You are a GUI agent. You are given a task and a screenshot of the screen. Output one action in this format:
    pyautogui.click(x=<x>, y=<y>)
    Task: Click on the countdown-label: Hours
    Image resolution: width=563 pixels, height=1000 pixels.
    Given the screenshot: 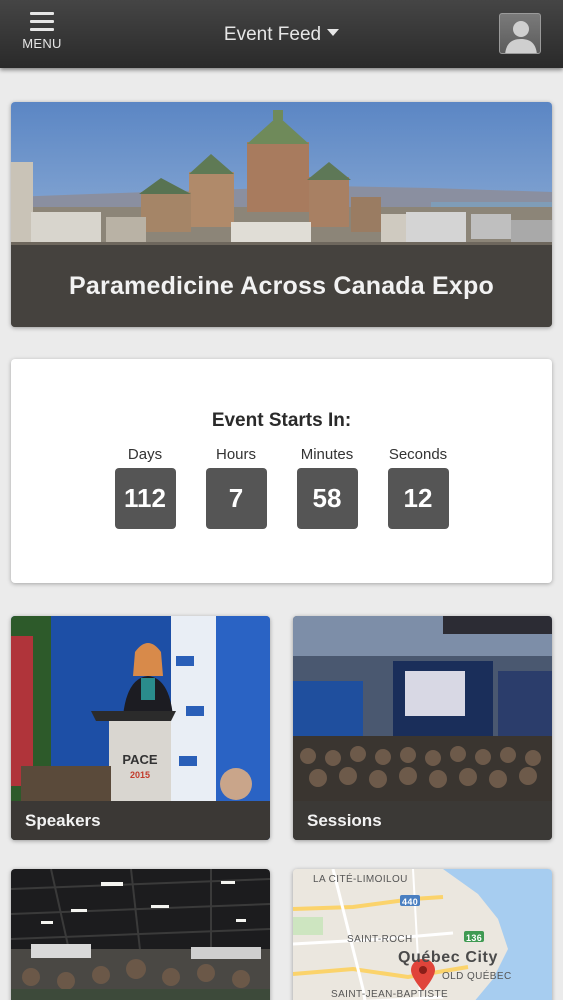 What is the action you would take?
    pyautogui.click(x=235, y=454)
    